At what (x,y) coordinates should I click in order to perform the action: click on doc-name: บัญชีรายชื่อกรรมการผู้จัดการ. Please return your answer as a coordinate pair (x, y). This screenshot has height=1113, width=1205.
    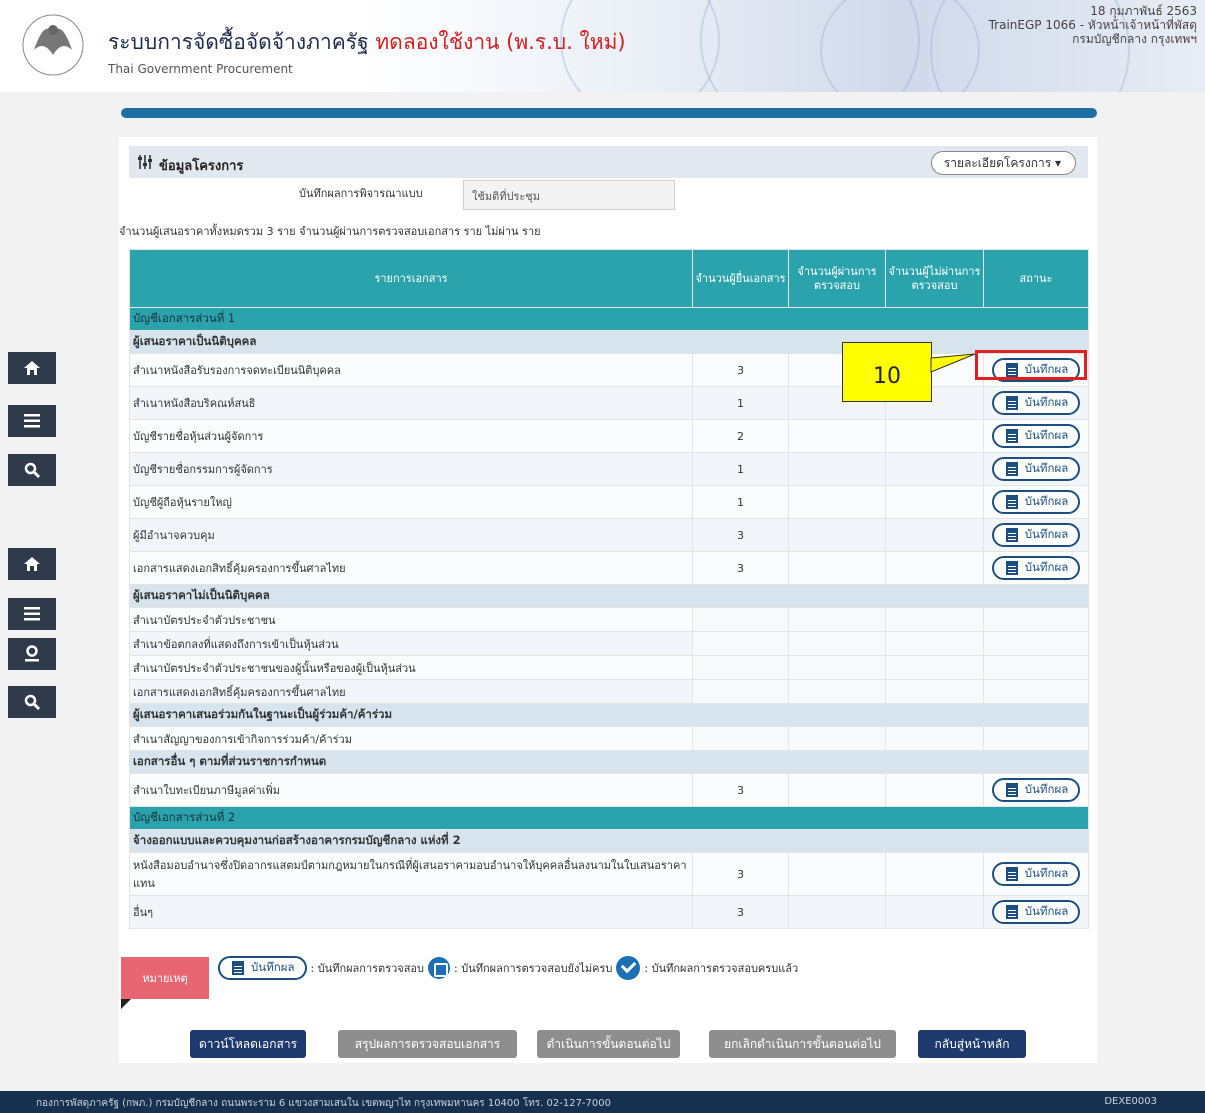
    Looking at the image, I should click on (411, 469).